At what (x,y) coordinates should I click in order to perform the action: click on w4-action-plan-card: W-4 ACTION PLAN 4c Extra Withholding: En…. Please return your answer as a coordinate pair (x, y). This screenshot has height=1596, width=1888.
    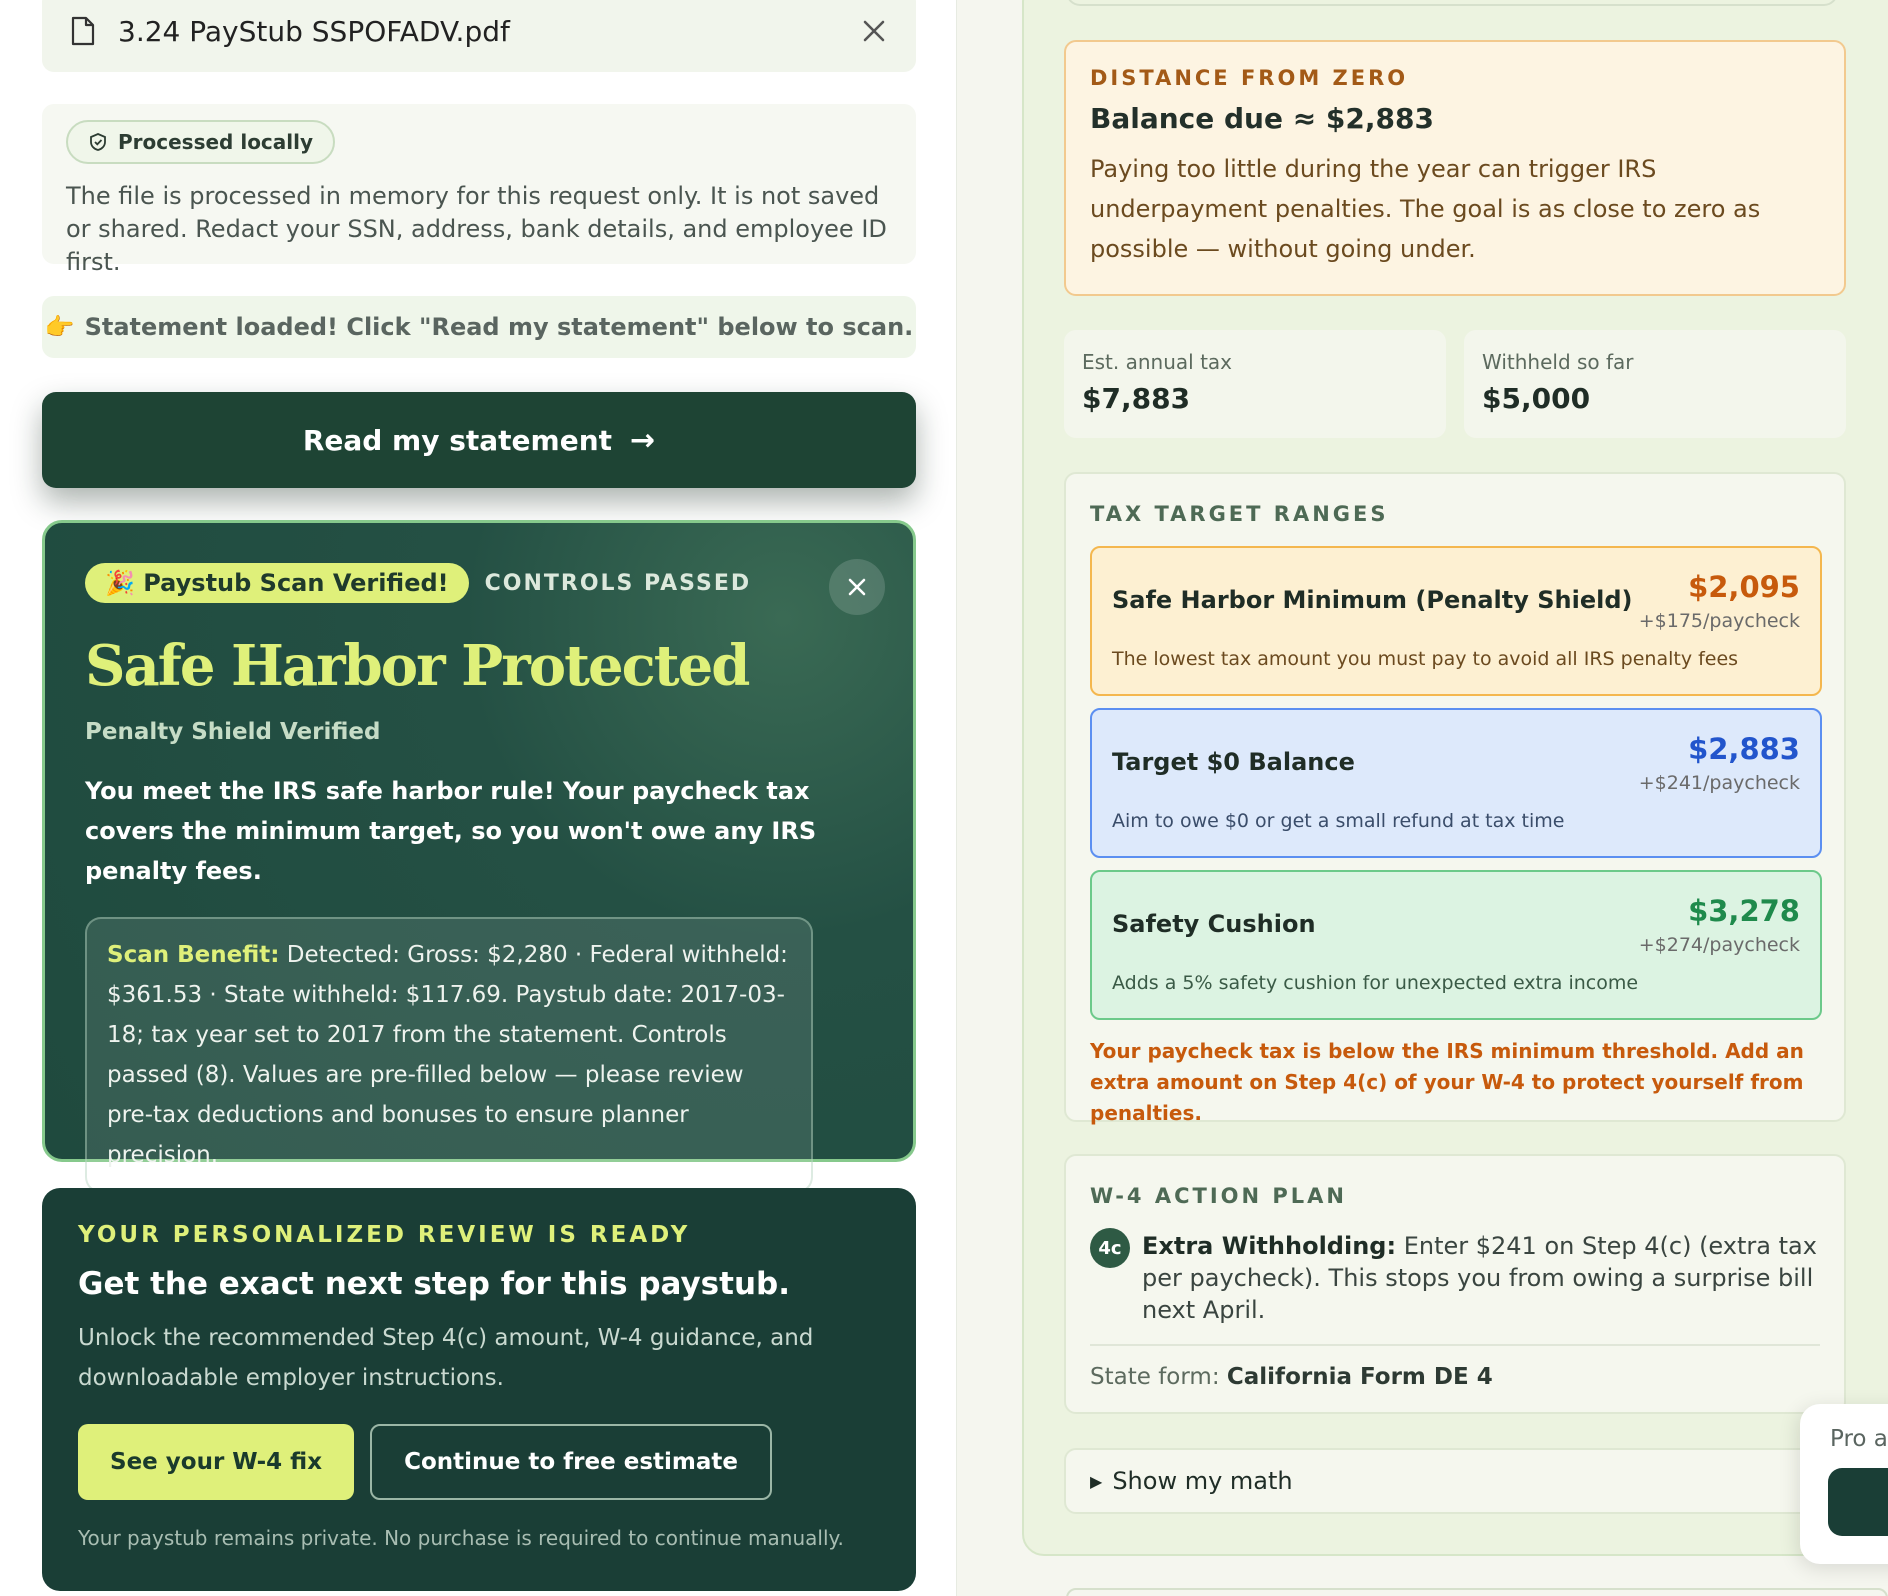
    Looking at the image, I should click on (1455, 1284).